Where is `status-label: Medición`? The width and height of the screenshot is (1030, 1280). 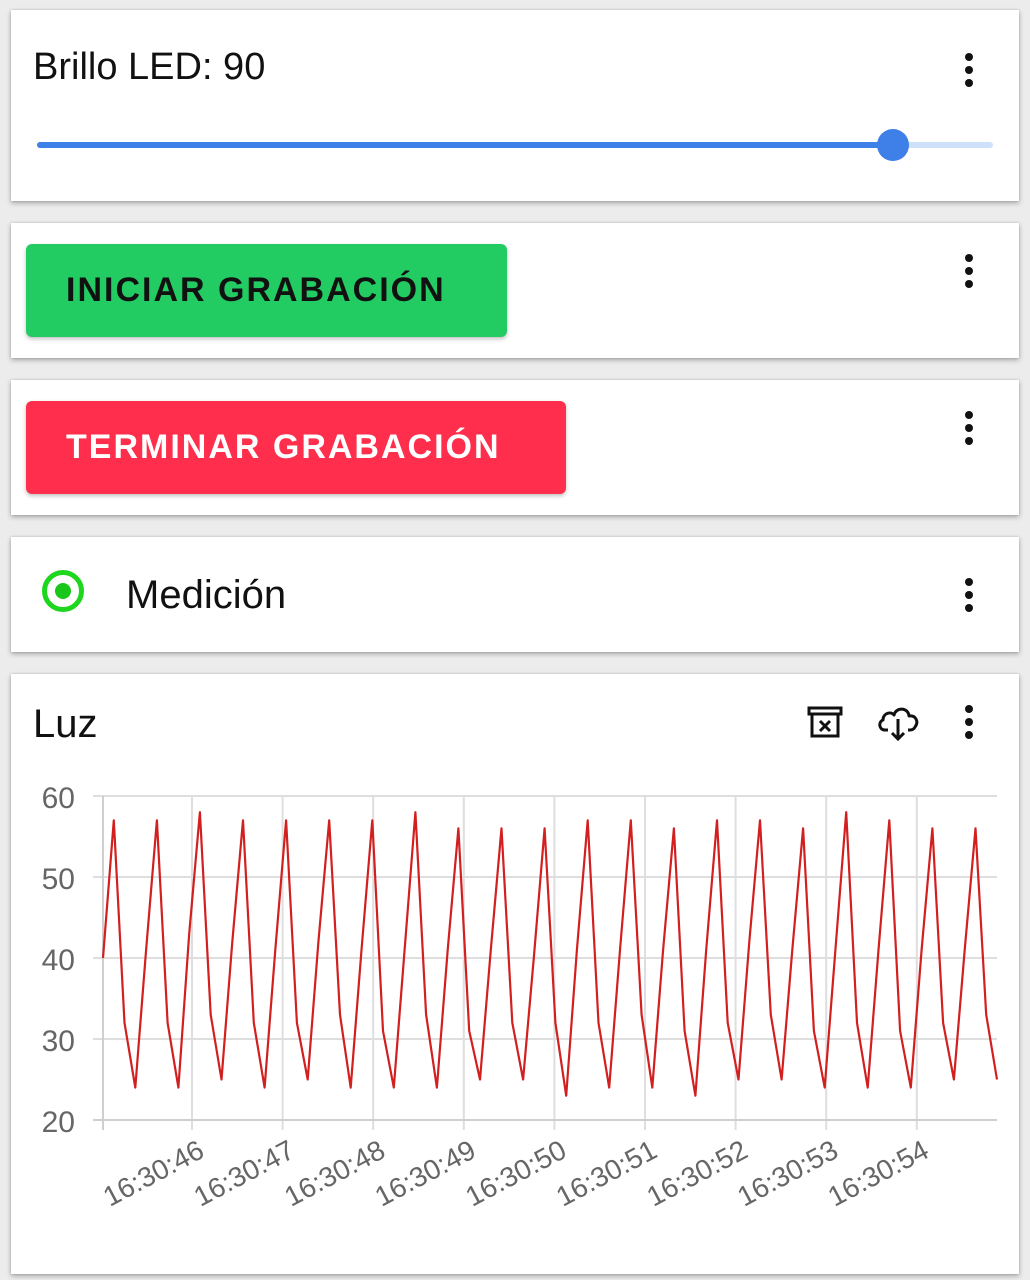
status-label: Medición is located at coordinates (206, 595).